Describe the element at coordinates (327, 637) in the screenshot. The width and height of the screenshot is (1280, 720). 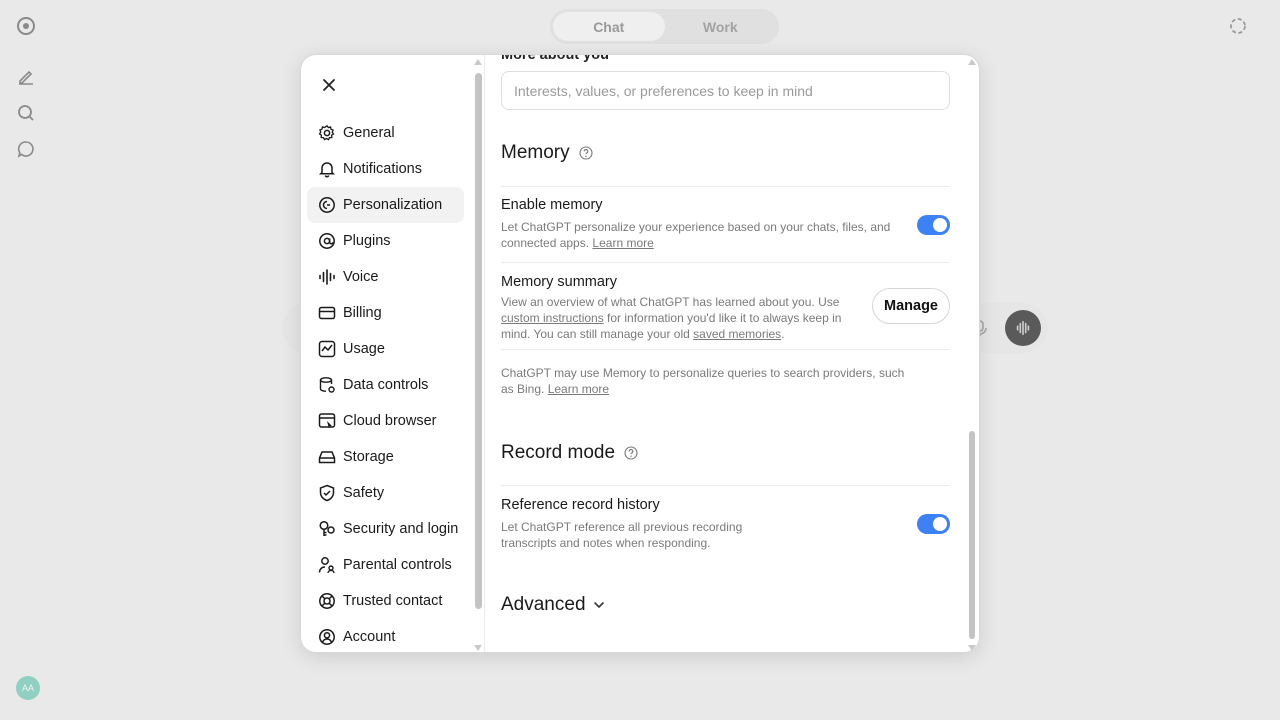
I see `account-icon` at that location.